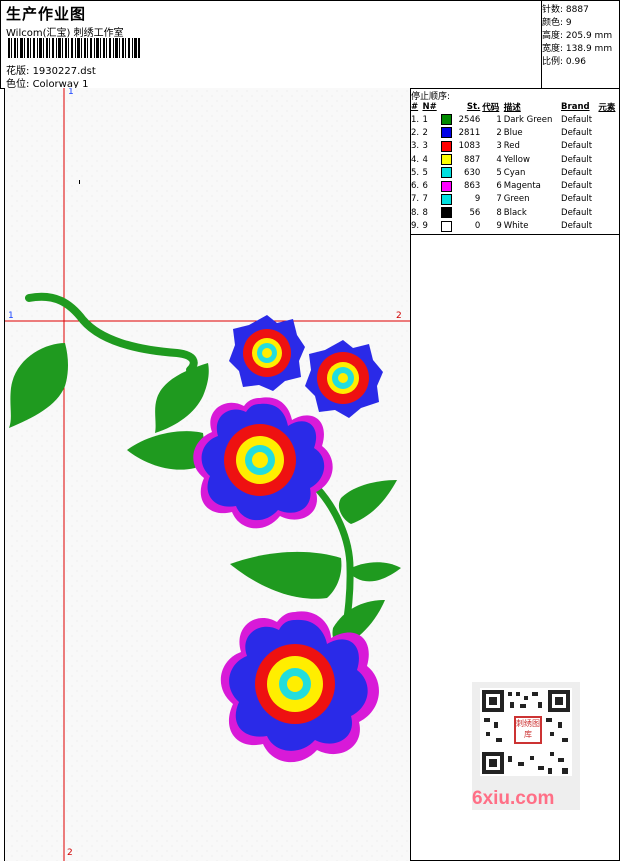 The height and width of the screenshot is (861, 620). What do you see at coordinates (469, 146) in the screenshot?
I see `row-stitches: 1083` at bounding box center [469, 146].